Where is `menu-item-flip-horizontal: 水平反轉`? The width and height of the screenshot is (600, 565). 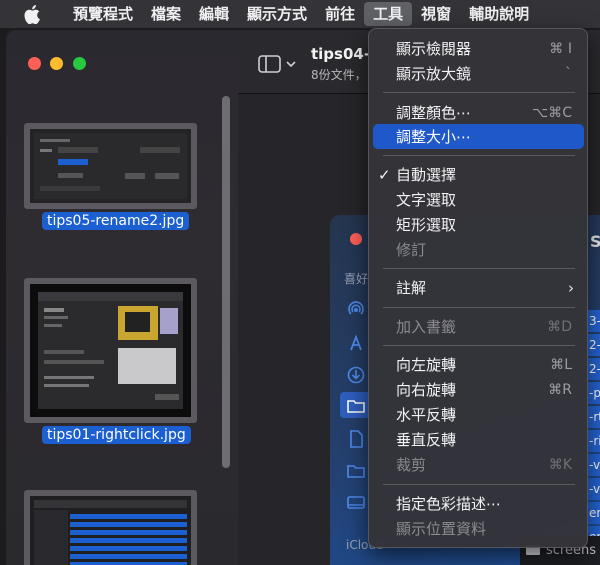
menu-item-flip-horizontal: 水平反轉 is located at coordinates (478, 414).